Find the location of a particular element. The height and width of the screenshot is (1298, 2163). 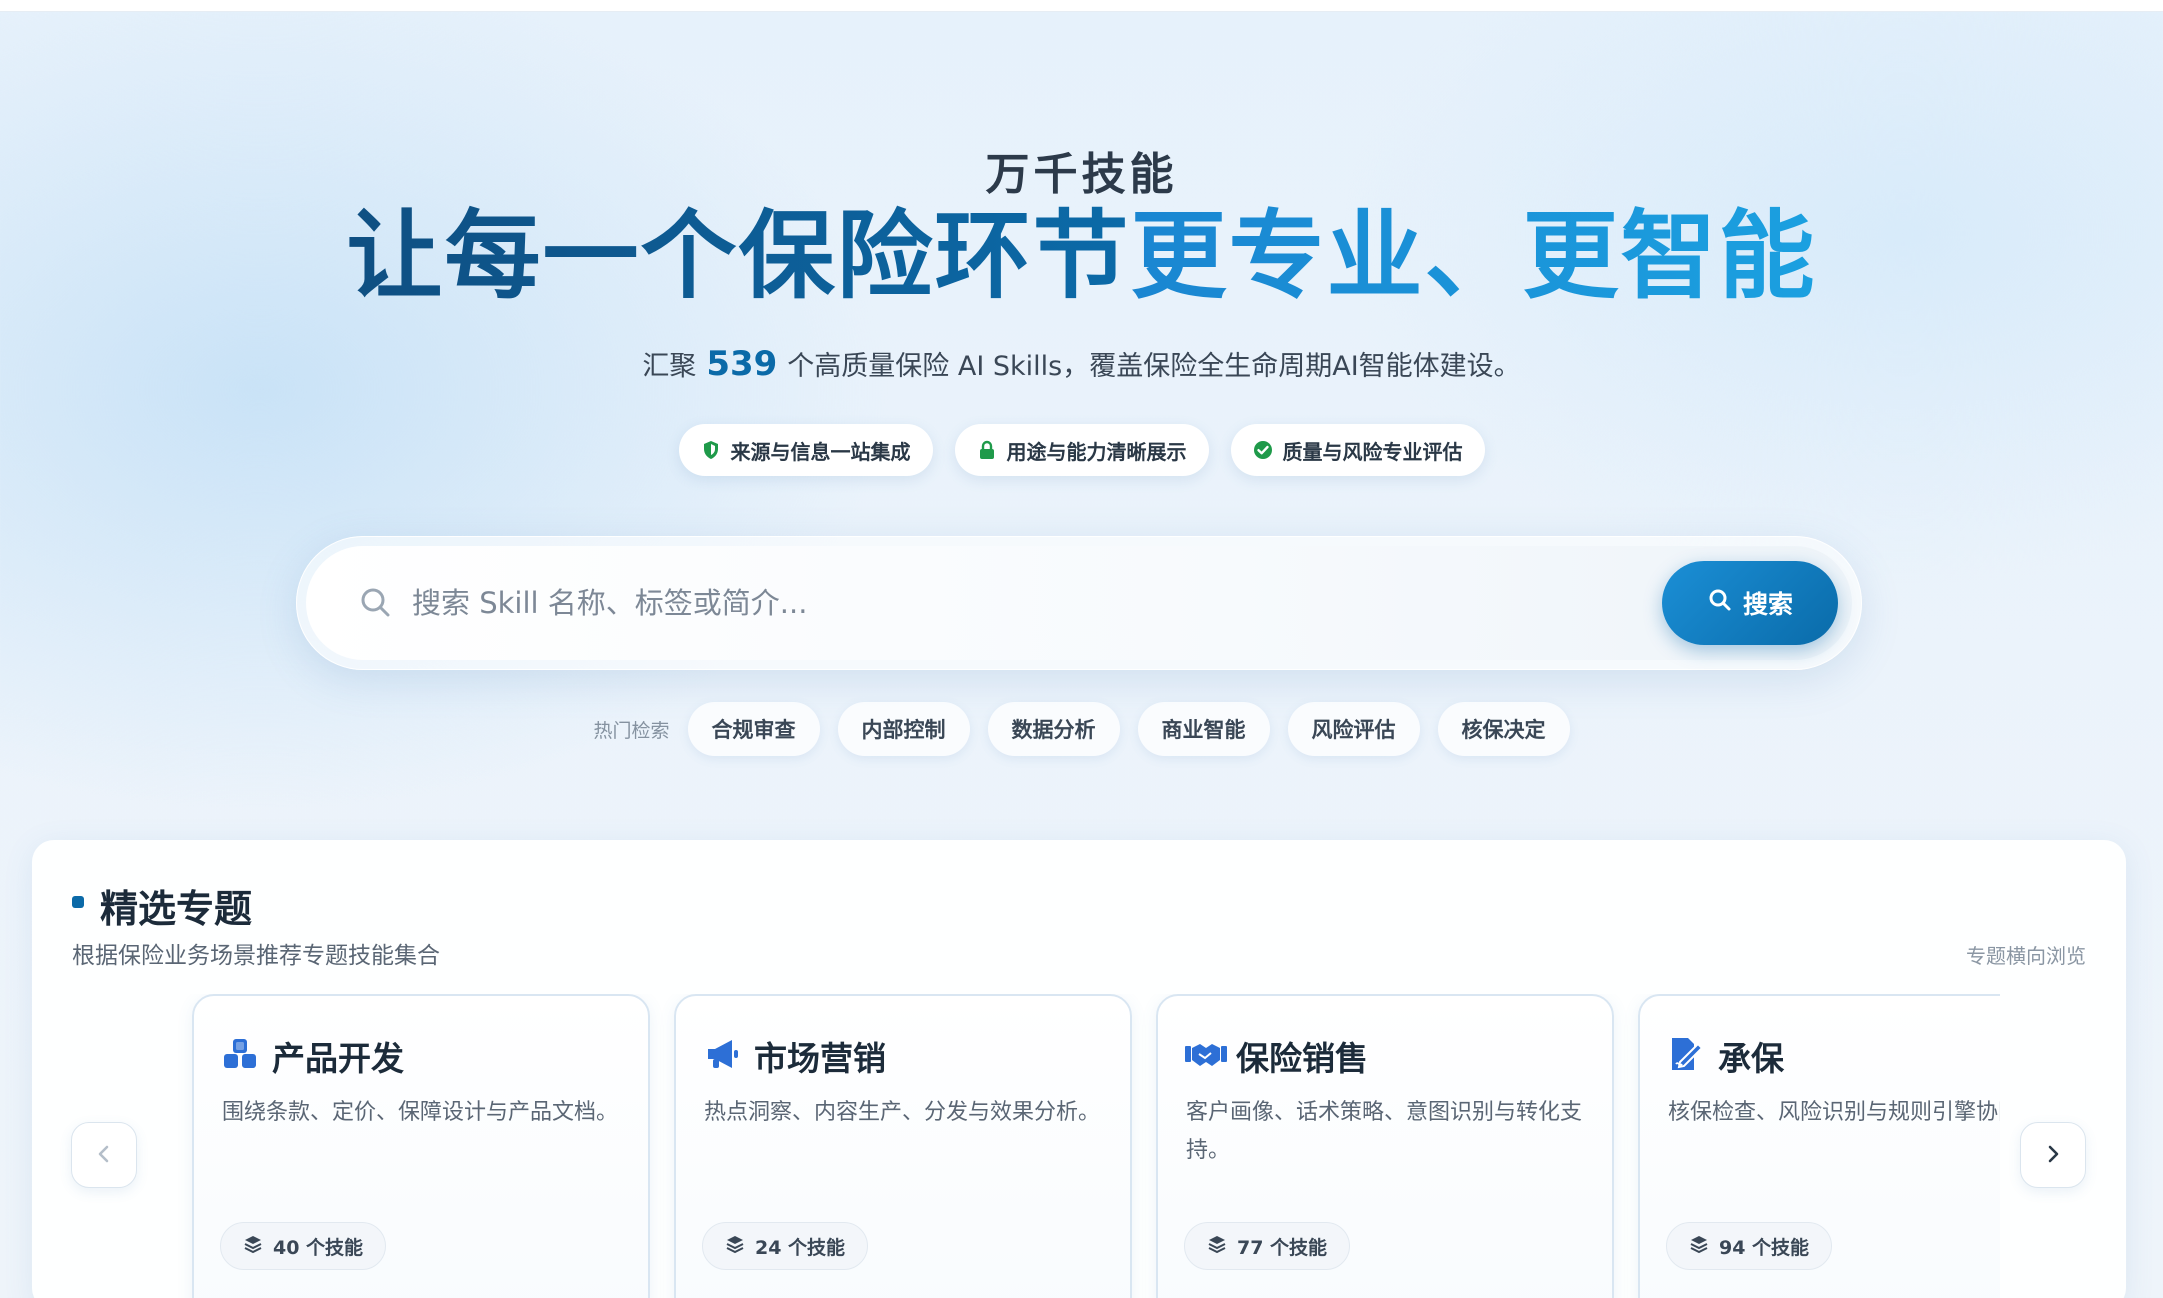

skill-count: 24 个技能 is located at coordinates (800, 1247).